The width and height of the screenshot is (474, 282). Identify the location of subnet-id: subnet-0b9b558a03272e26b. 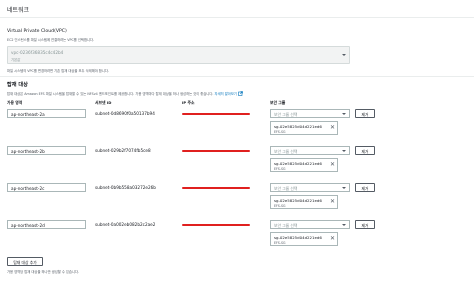
(125, 187).